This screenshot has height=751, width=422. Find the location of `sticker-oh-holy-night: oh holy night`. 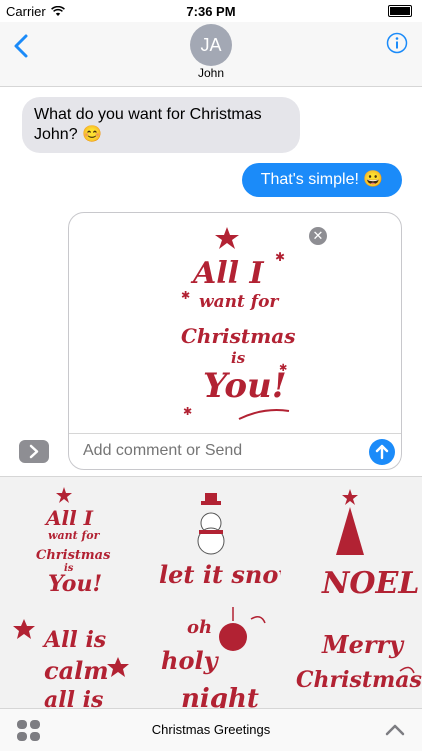

sticker-oh-holy-night: oh holy night is located at coordinates (211, 657).